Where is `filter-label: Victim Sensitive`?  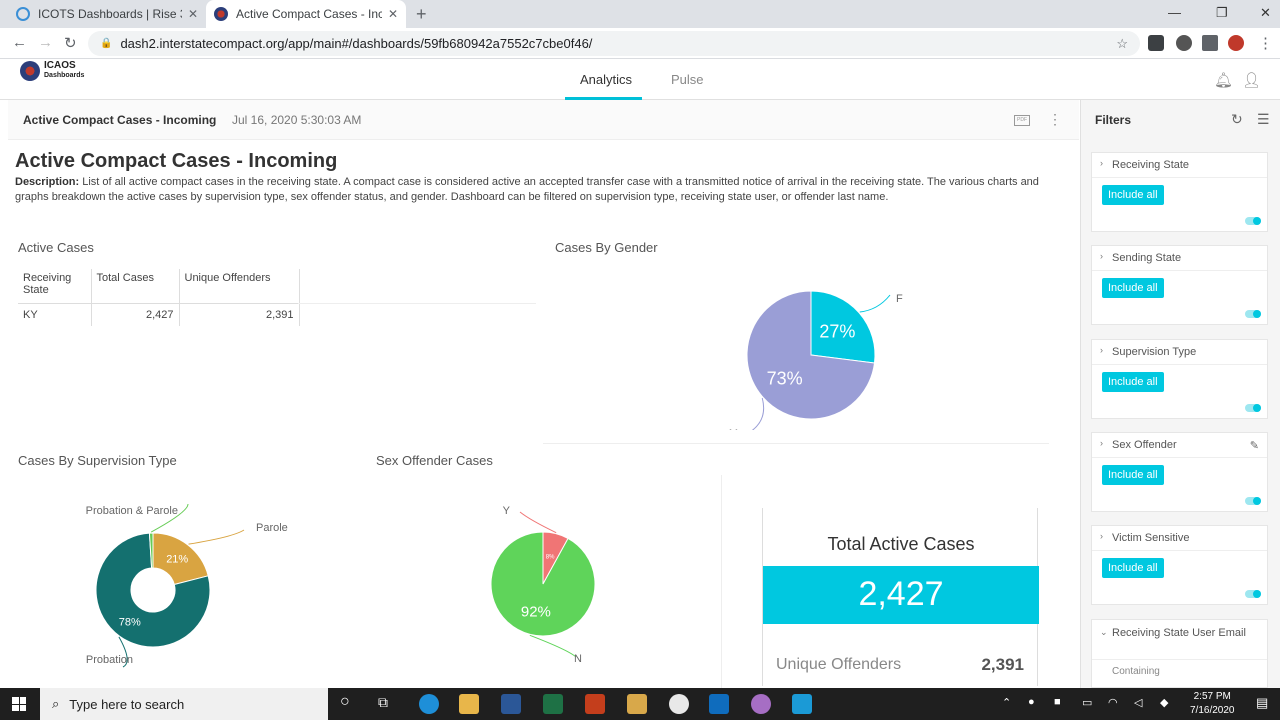 filter-label: Victim Sensitive is located at coordinates (1150, 538).